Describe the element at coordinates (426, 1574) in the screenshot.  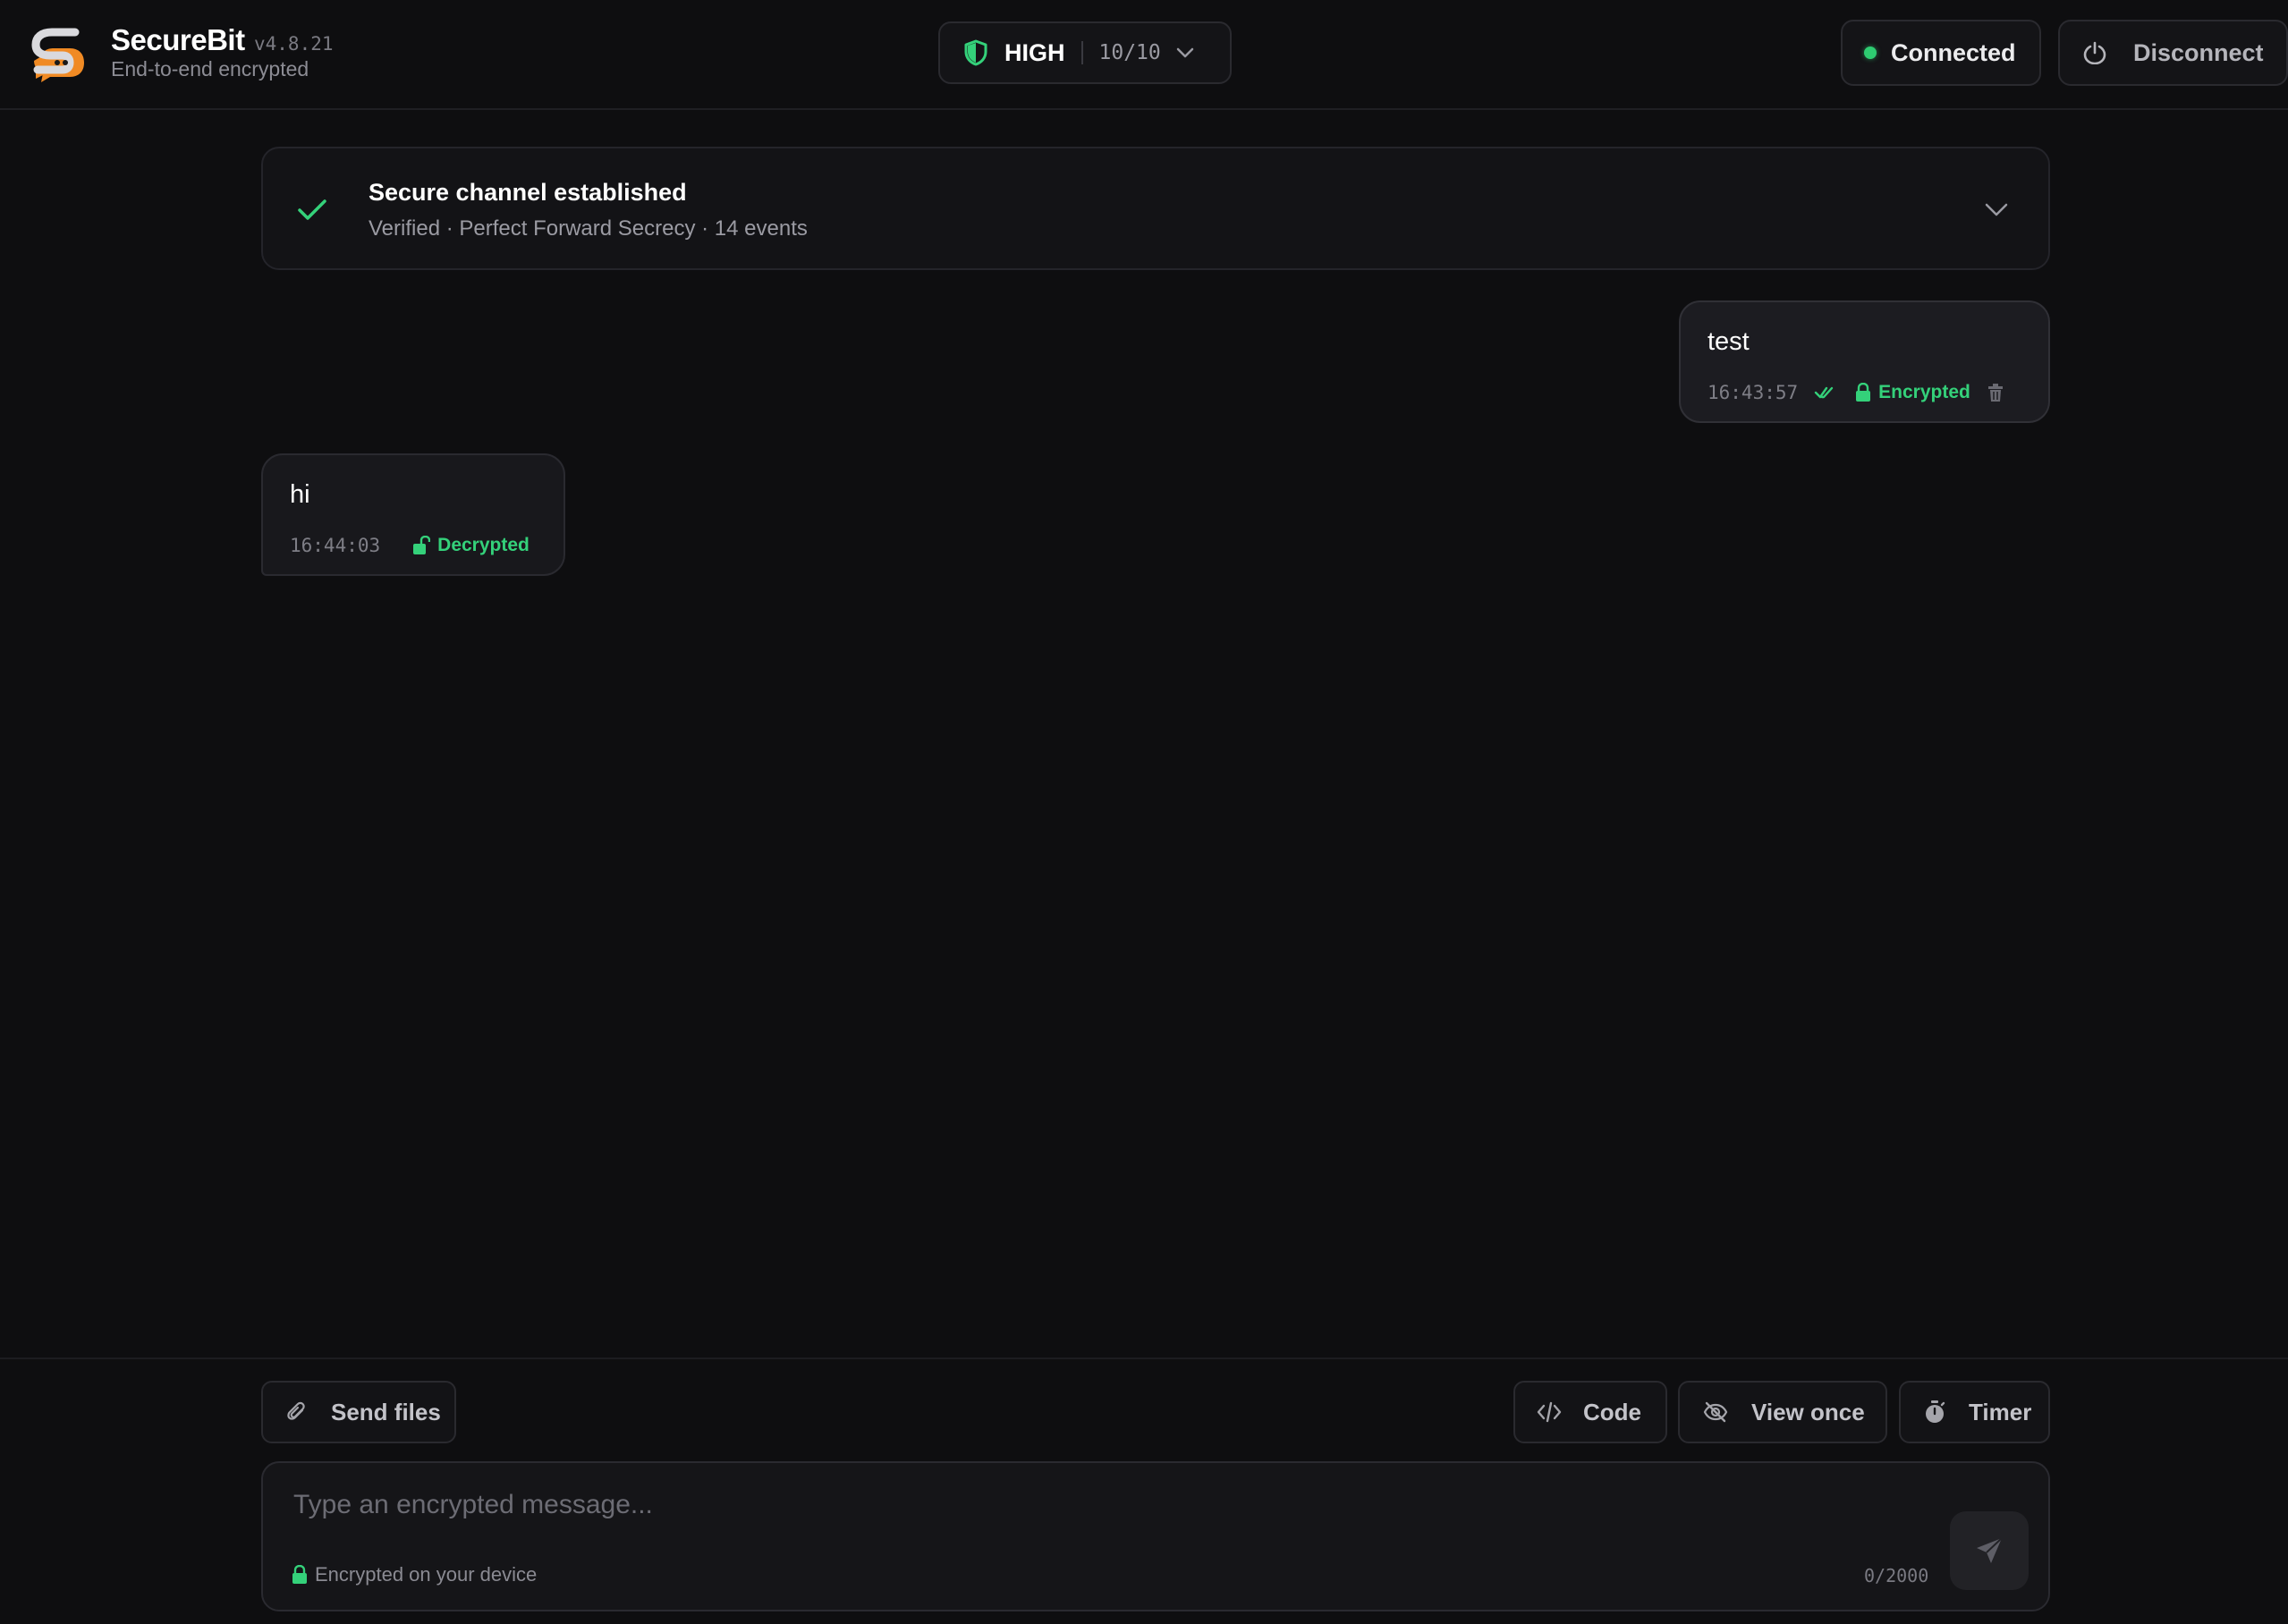
I see `encryption-note-text: Encrypted on your device` at that location.